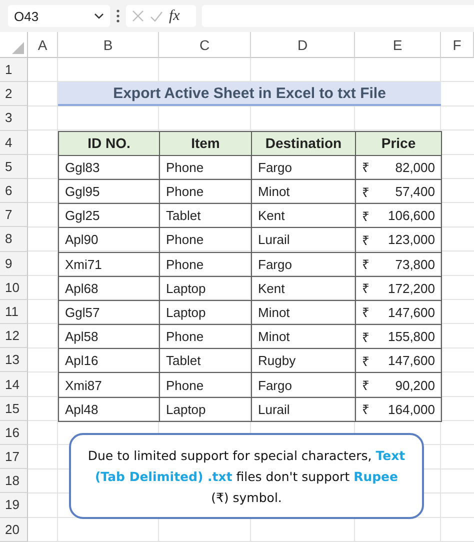 The height and width of the screenshot is (542, 474). What do you see at coordinates (18, 48) in the screenshot?
I see `select-all-icon` at bounding box center [18, 48].